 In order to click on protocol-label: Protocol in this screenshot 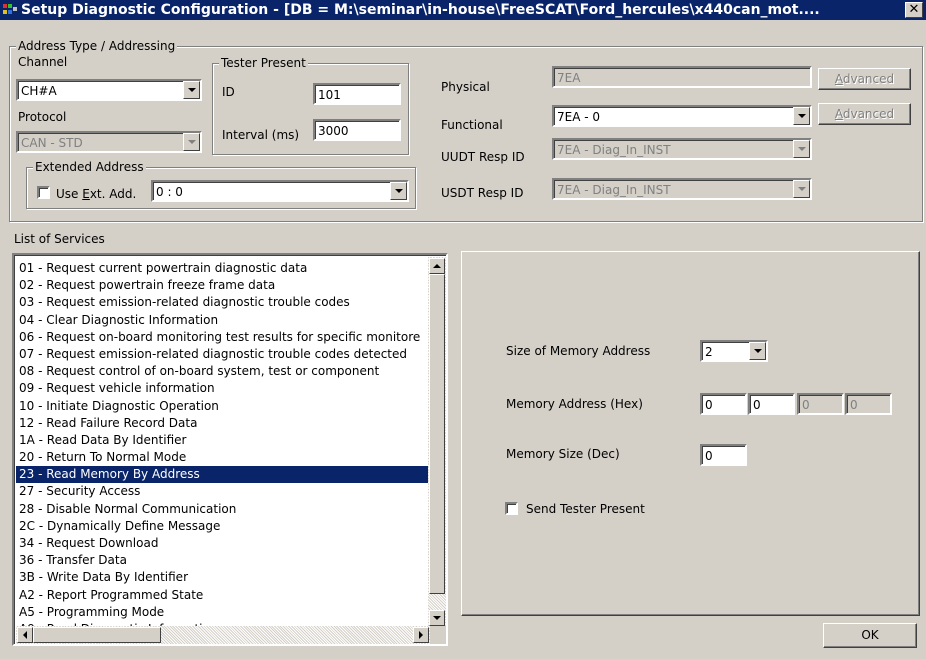, I will do `click(42, 117)`.